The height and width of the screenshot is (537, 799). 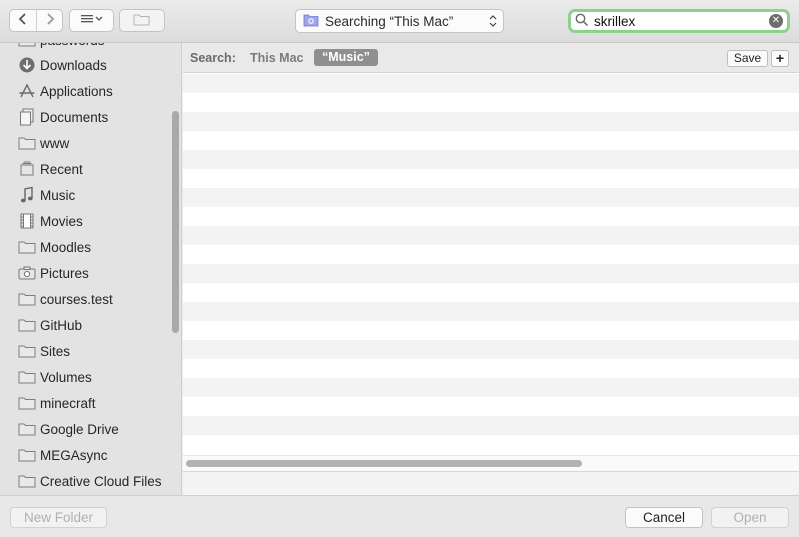 What do you see at coordinates (101, 481) in the screenshot?
I see `sidebar-item-label: Creative Cloud Files` at bounding box center [101, 481].